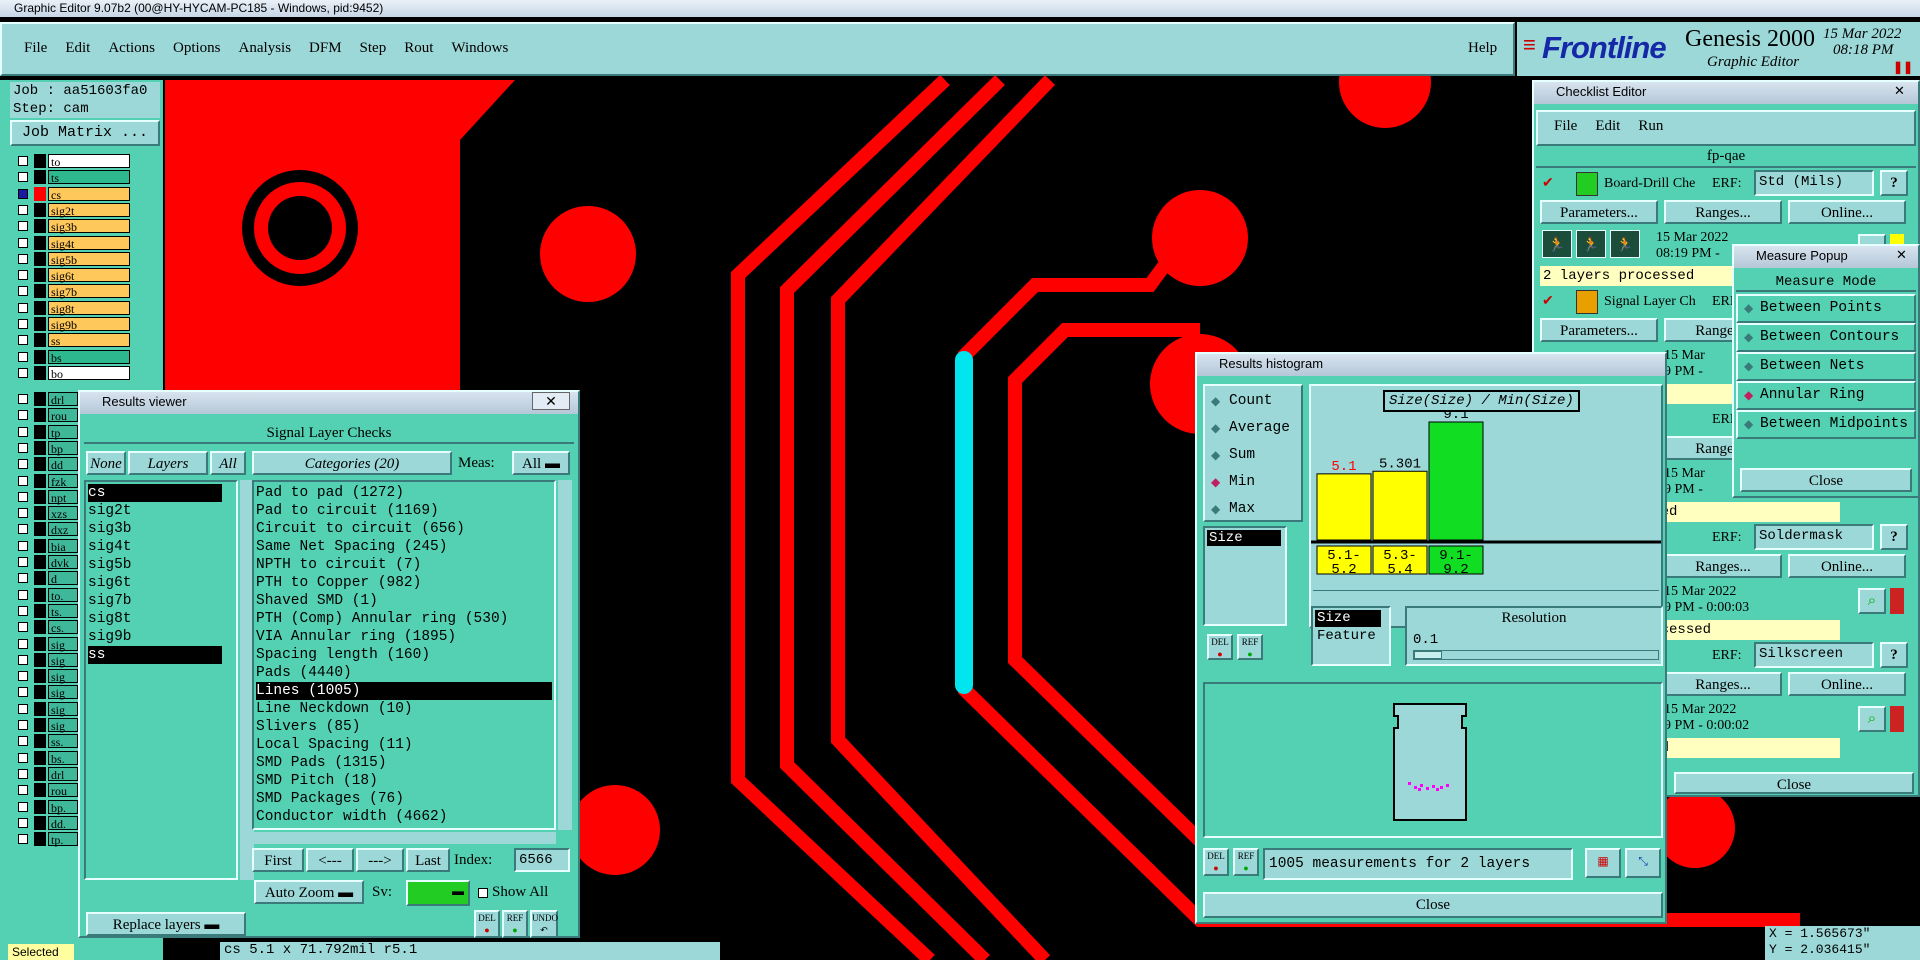  I want to click on layer-other: npt, so click(63, 497).